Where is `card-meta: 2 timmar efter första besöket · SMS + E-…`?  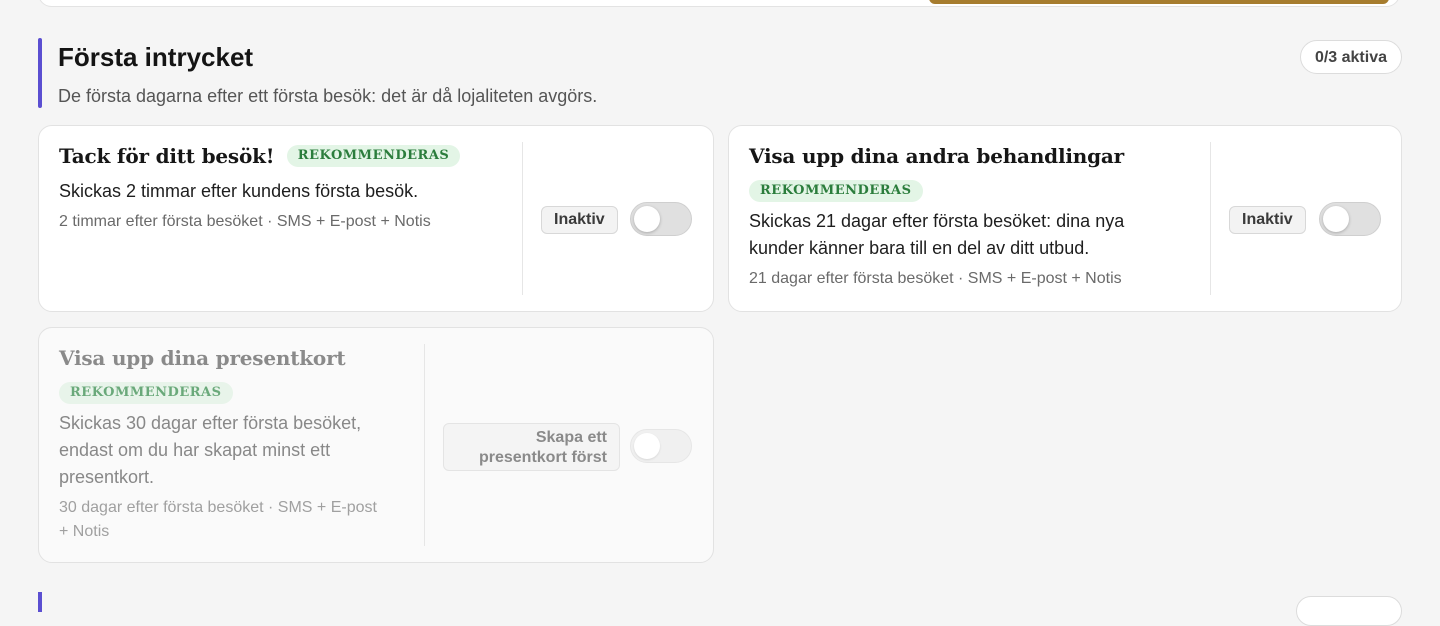 card-meta: 2 timmar efter första besöket · SMS + E-… is located at coordinates (245, 221).